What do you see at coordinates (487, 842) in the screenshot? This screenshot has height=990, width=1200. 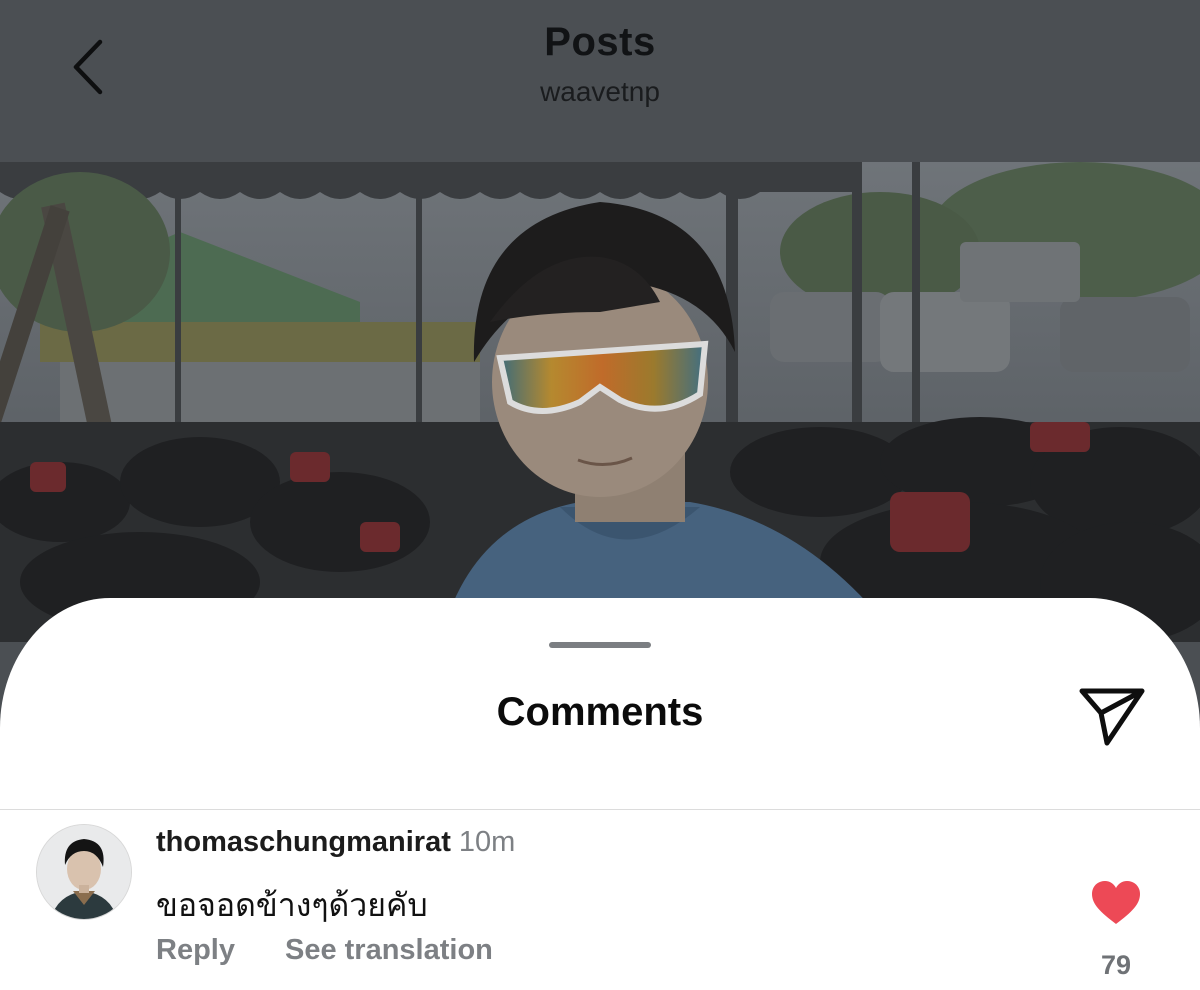 I see `comment-timestamp: 10m` at bounding box center [487, 842].